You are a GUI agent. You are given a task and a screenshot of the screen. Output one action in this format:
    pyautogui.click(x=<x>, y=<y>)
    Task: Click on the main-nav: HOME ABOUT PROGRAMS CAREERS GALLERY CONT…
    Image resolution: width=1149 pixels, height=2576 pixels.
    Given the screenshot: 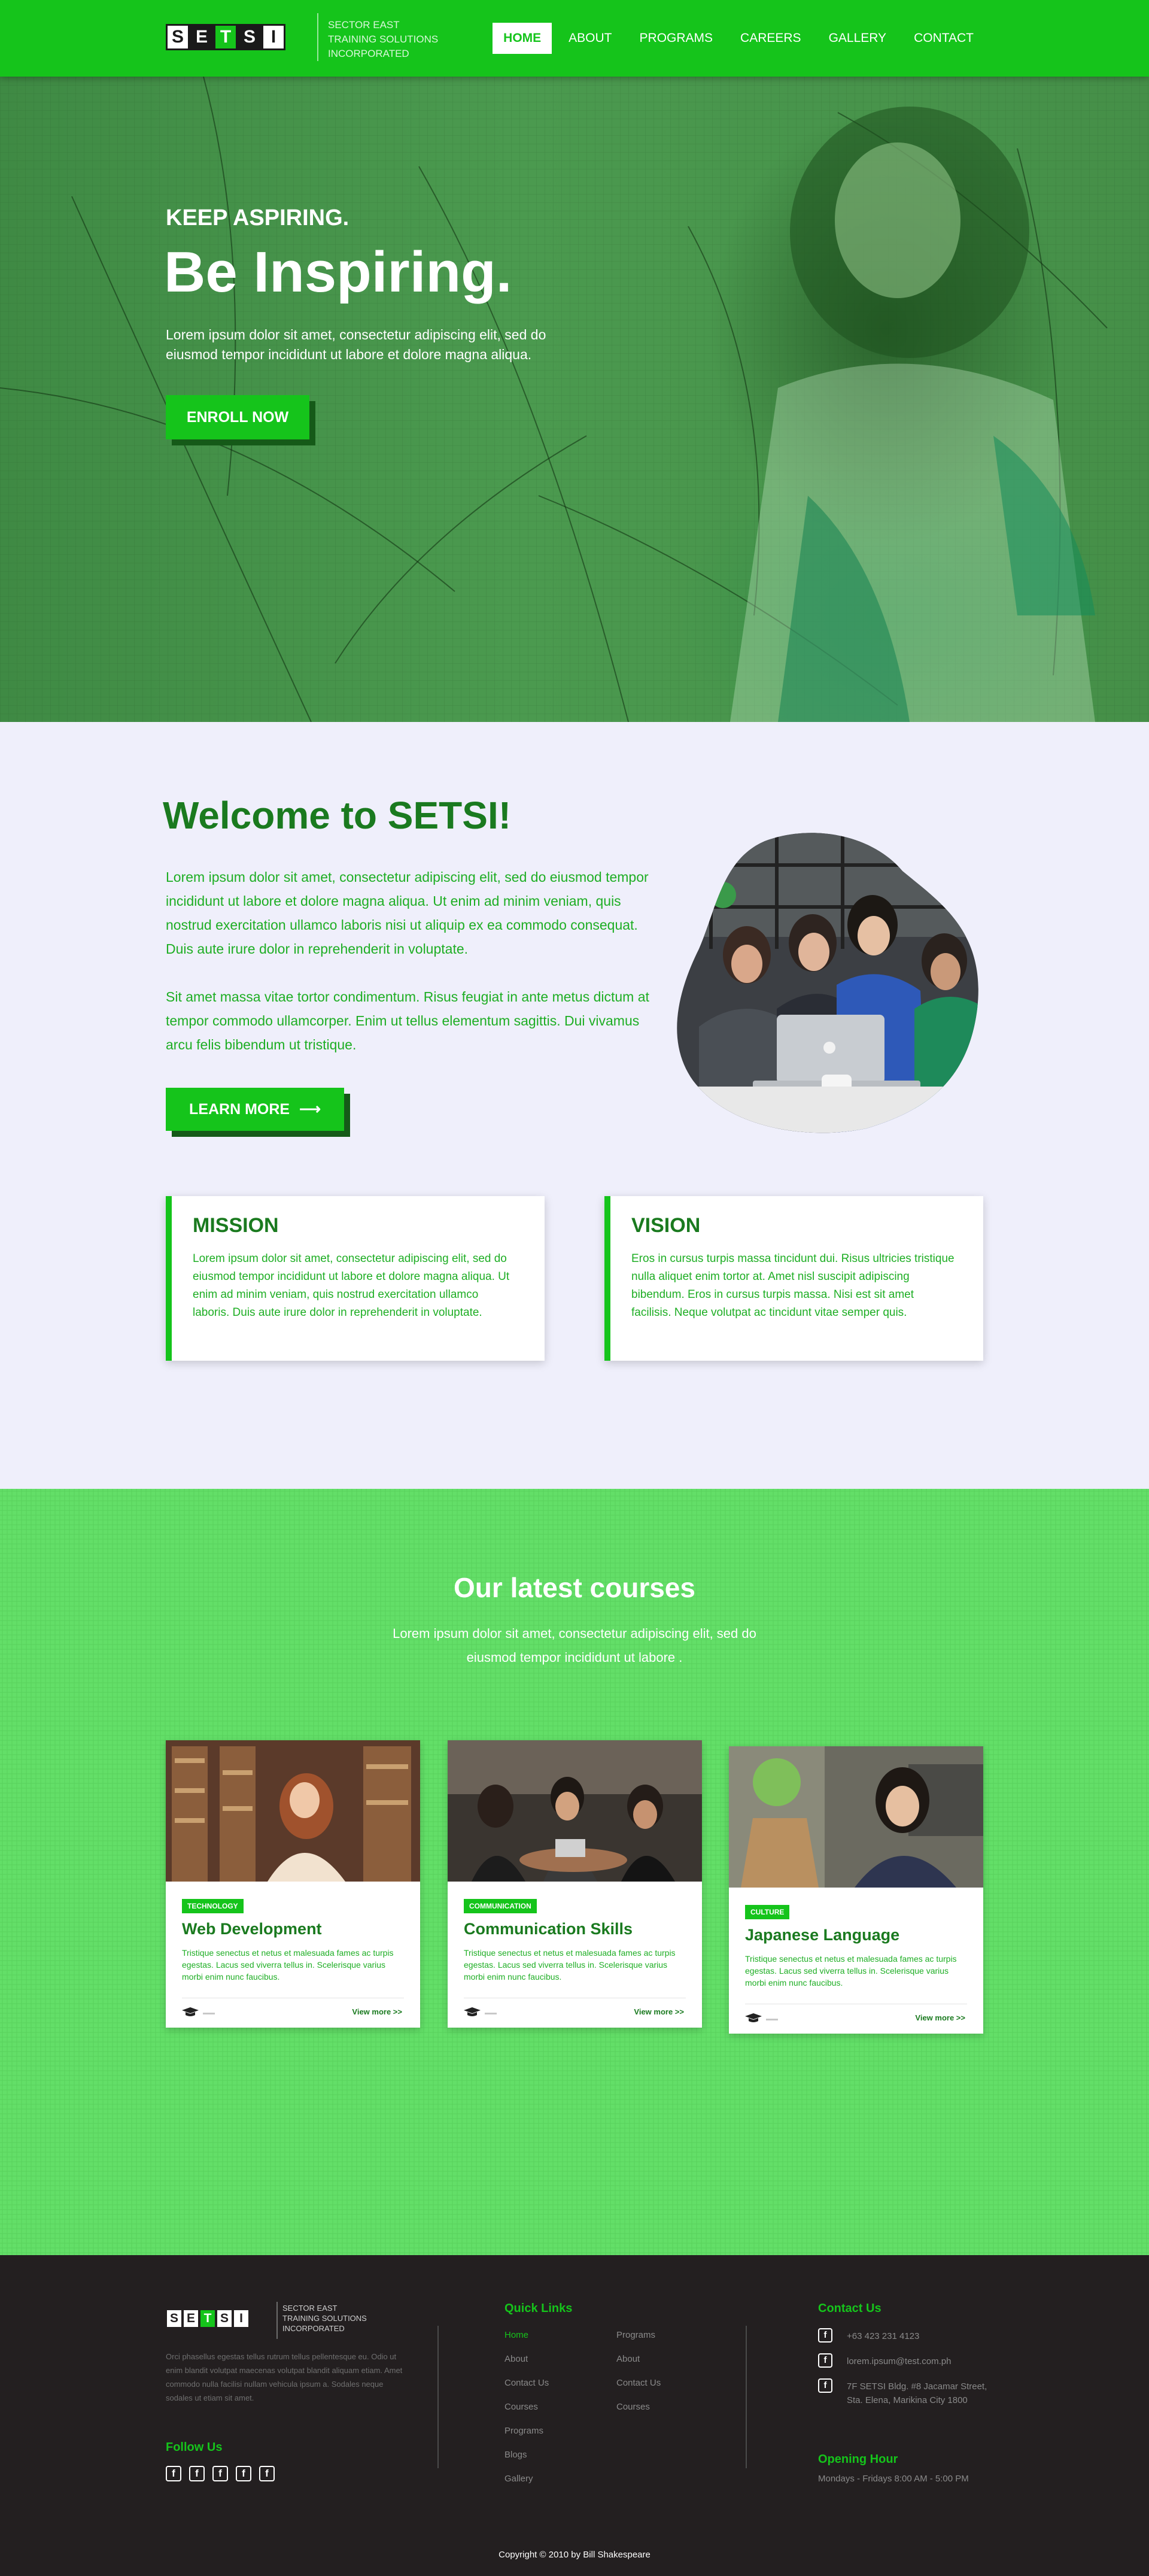 What is the action you would take?
    pyautogui.click(x=738, y=38)
    